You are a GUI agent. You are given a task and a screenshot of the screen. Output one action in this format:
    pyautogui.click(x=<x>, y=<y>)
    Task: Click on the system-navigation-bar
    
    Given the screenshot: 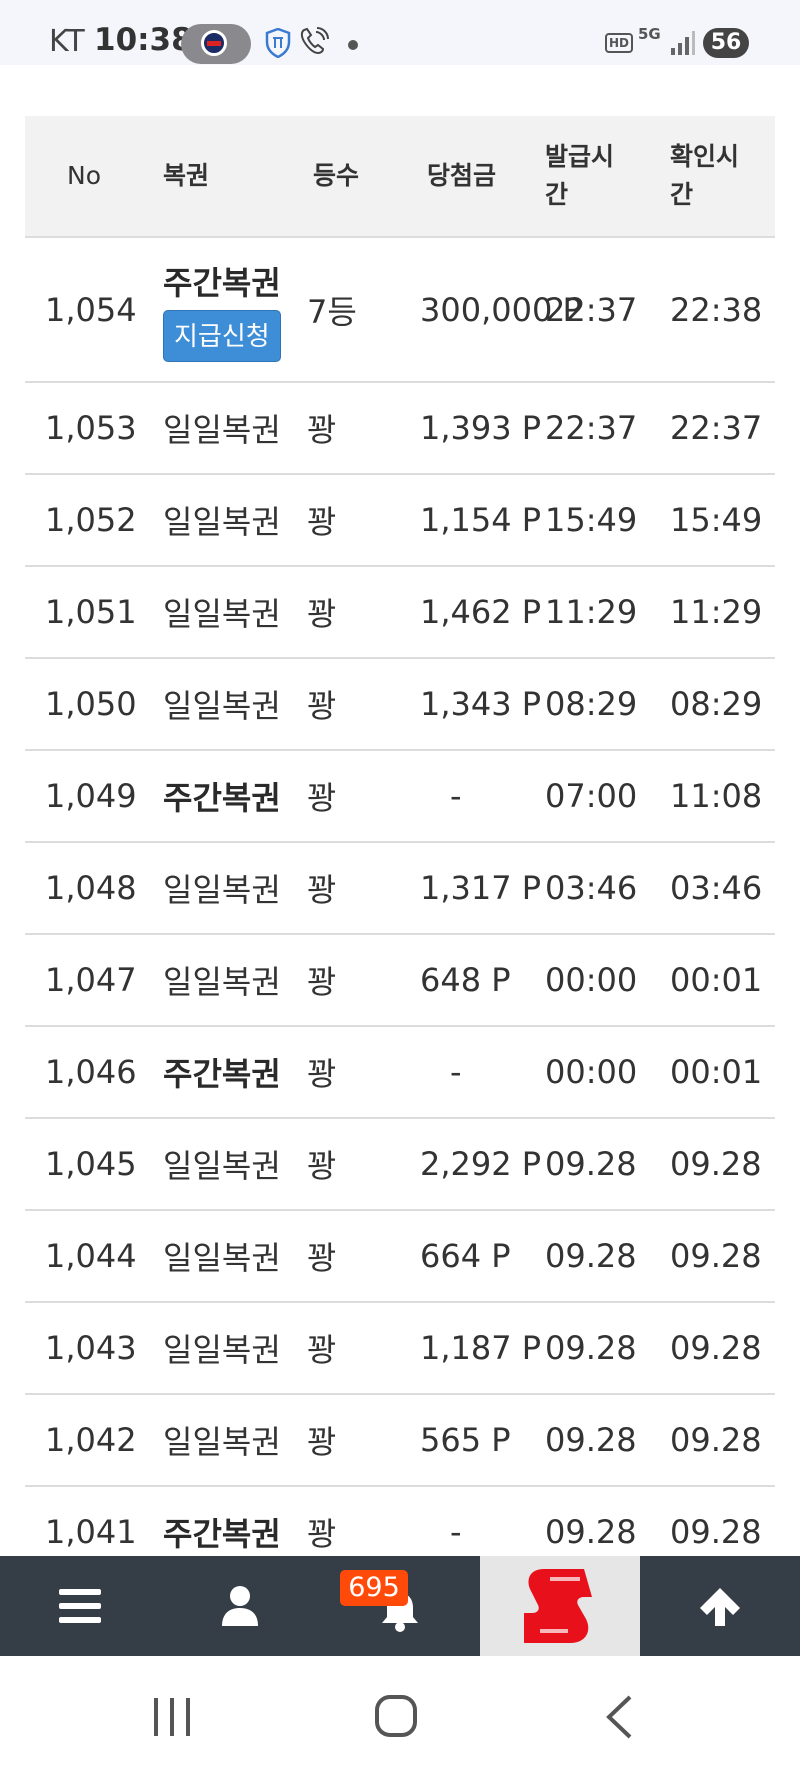 What is the action you would take?
    pyautogui.click(x=400, y=1717)
    